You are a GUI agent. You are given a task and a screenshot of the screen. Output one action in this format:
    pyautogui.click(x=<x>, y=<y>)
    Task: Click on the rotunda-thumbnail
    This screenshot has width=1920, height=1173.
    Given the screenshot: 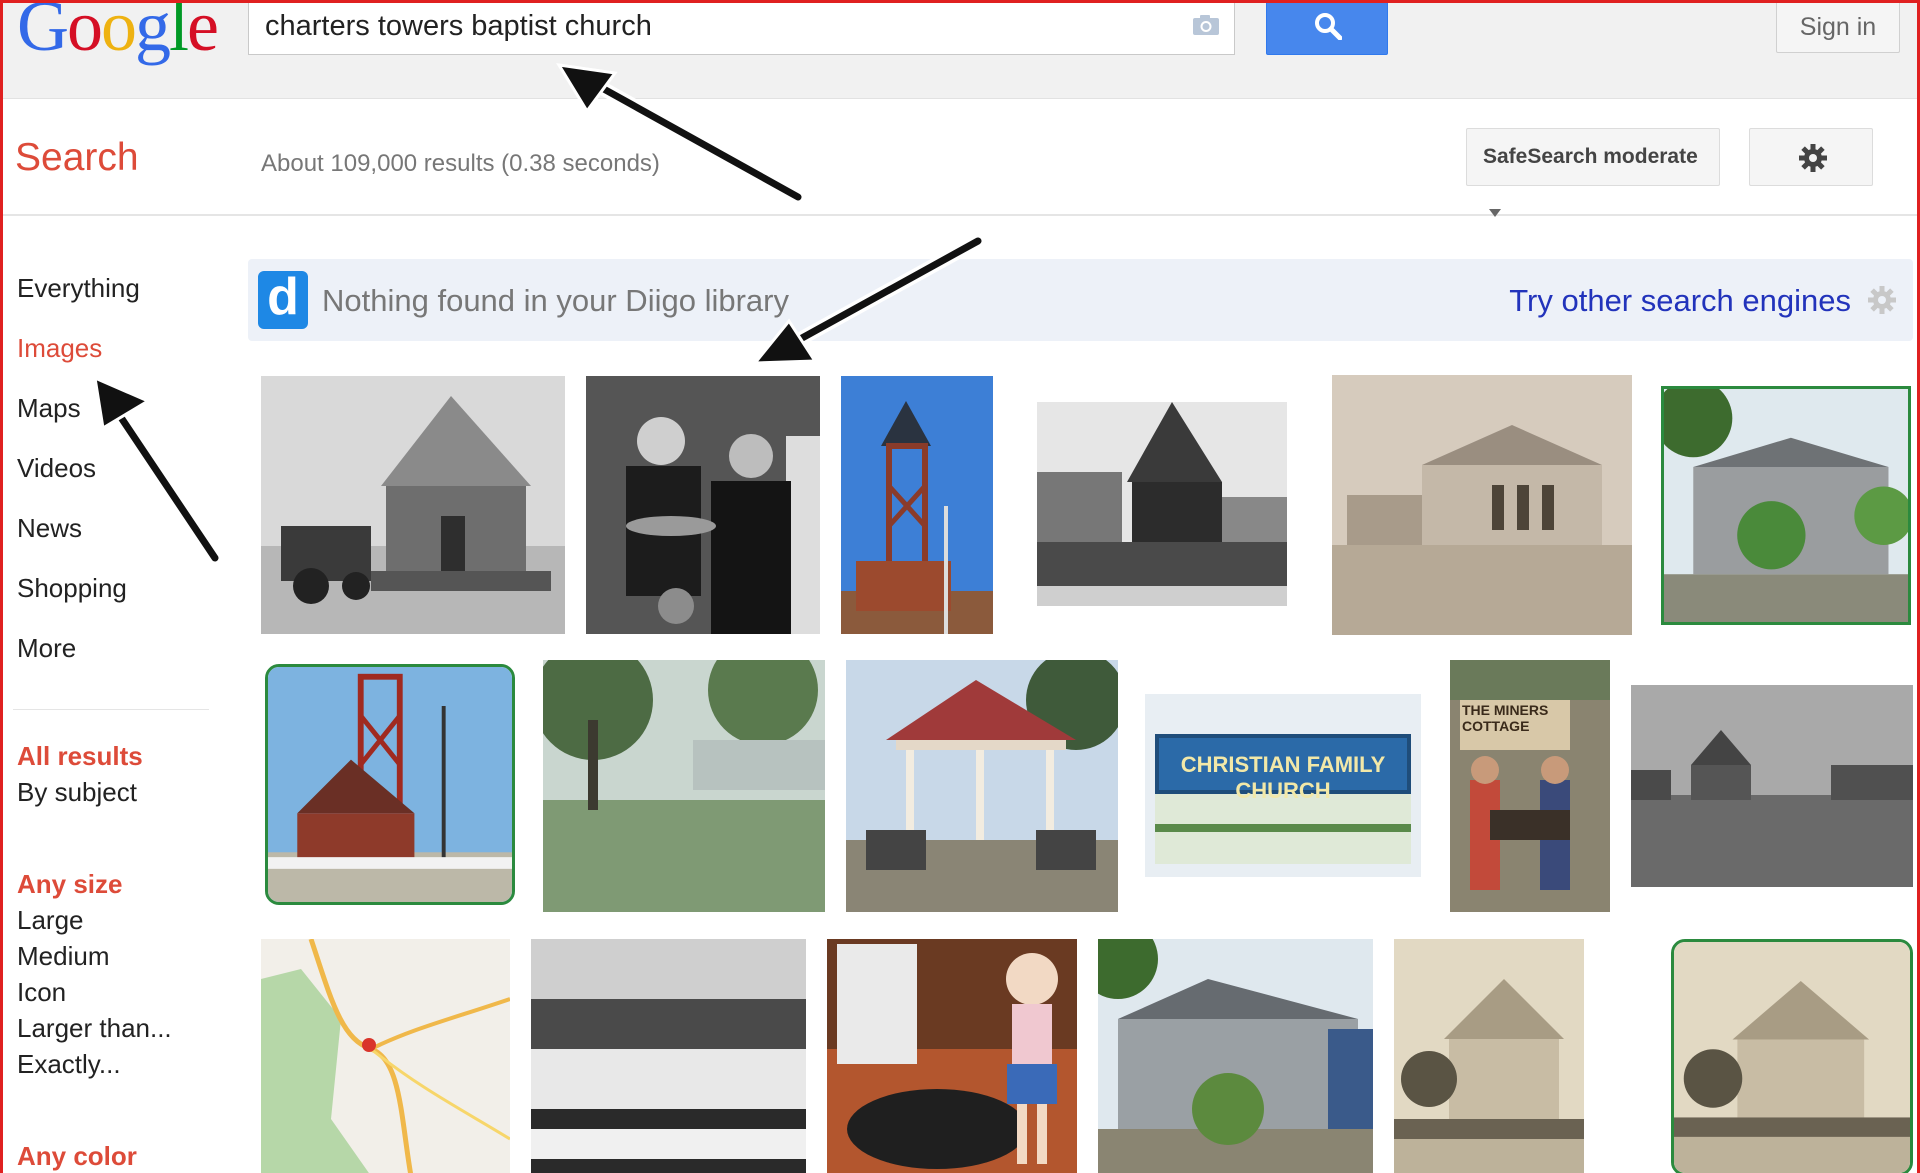 What is the action you would take?
    pyautogui.click(x=982, y=786)
    